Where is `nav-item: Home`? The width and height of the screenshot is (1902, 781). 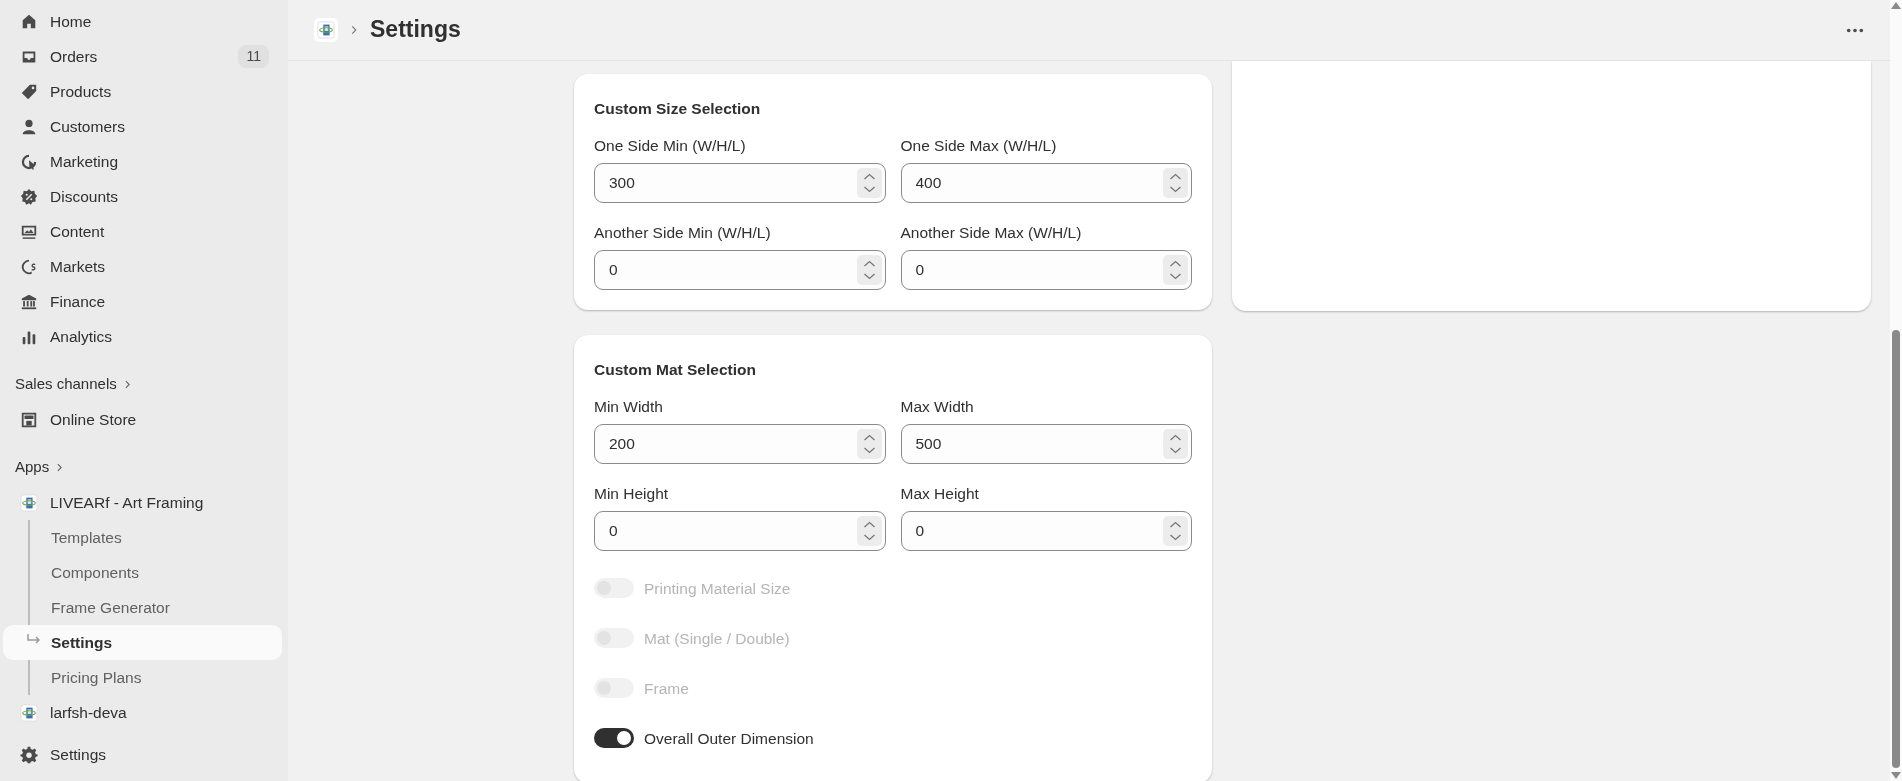
nav-item: Home is located at coordinates (144, 21).